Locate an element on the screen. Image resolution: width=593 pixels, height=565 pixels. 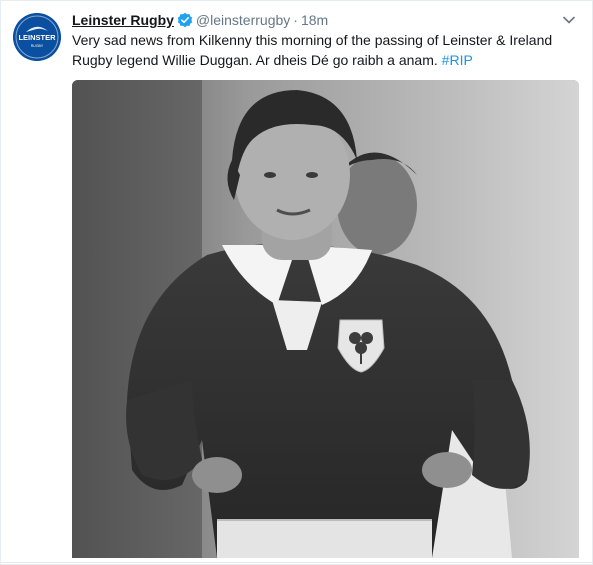
display-name: Leinster Rugby is located at coordinates (123, 20).